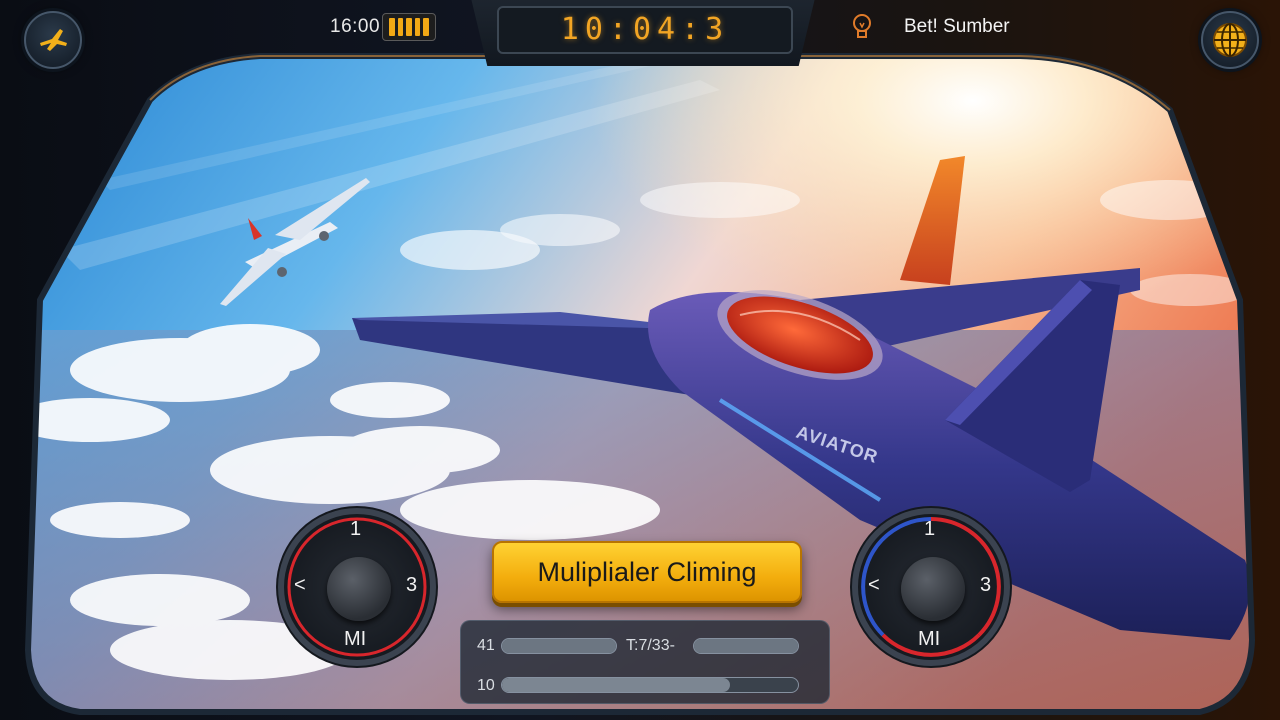  Describe the element at coordinates (650, 645) in the screenshot. I see `stats-row1-center-text: T:7/33-` at that location.